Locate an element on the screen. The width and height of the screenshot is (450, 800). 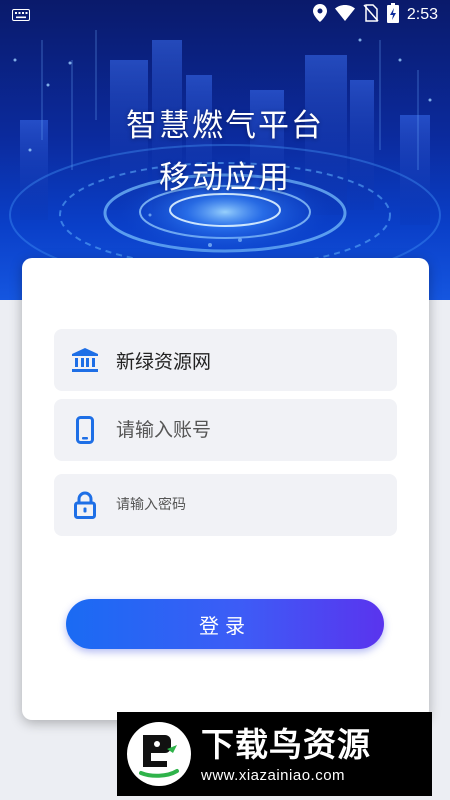
account-field is located at coordinates (225, 430).